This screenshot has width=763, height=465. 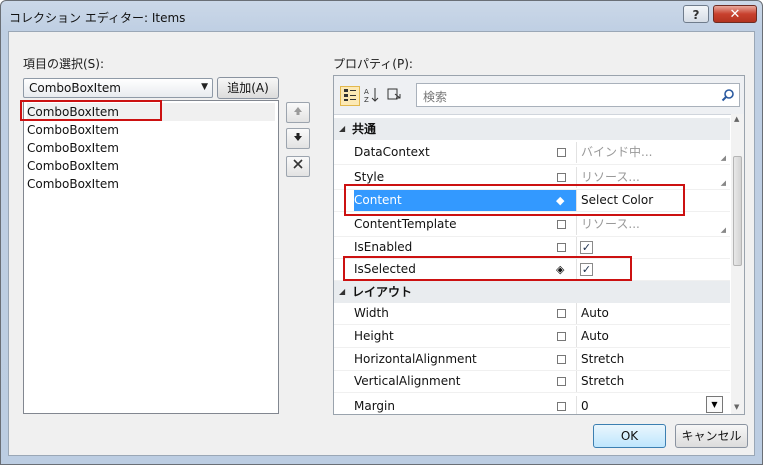 I want to click on sort-alphabetical-icon: AZ, so click(x=372, y=96).